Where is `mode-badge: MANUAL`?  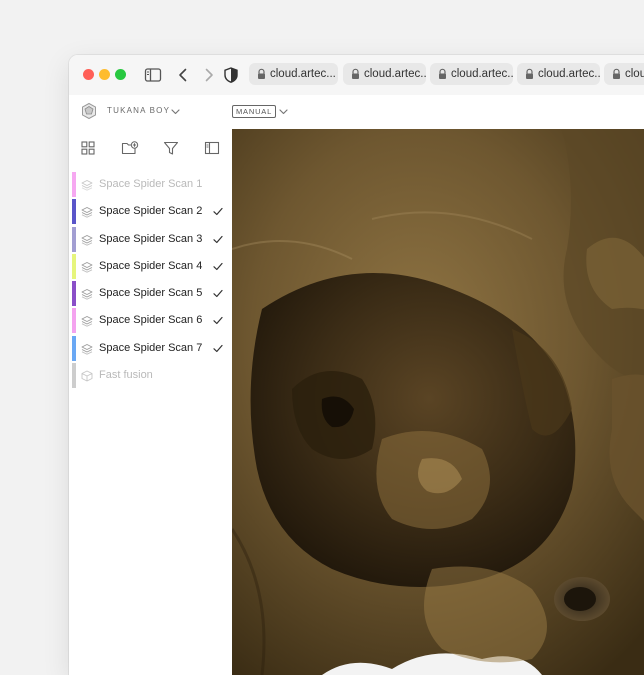
mode-badge: MANUAL is located at coordinates (254, 111).